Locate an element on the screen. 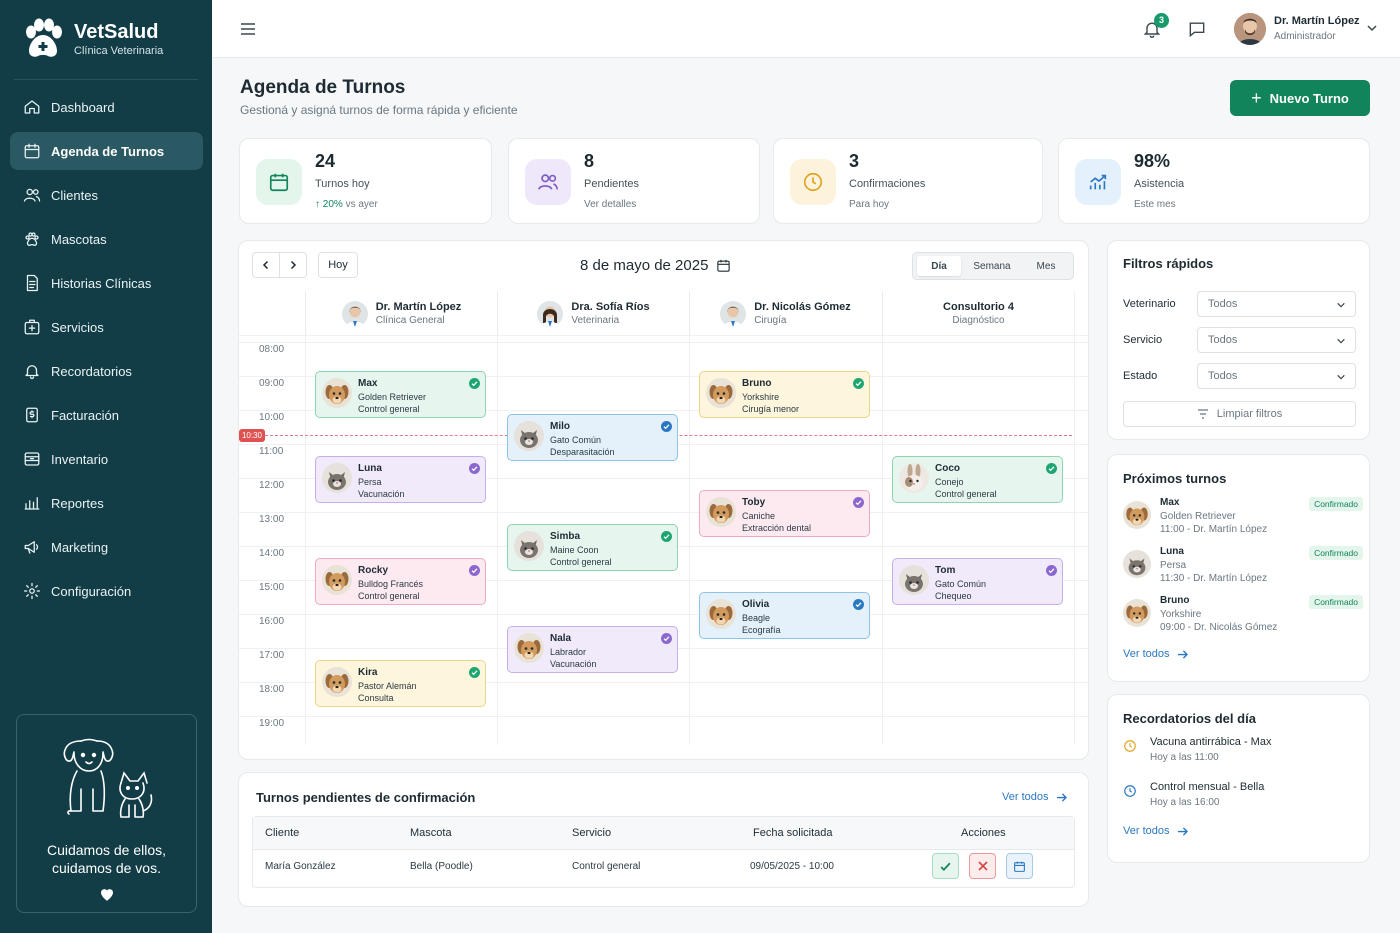 This screenshot has height=933, width=1400. time-label: 08:00 is located at coordinates (272, 349).